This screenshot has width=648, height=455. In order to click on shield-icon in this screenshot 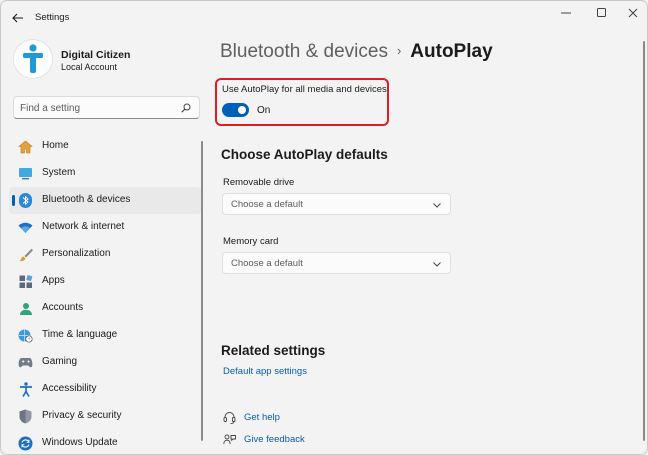, I will do `click(25, 416)`.